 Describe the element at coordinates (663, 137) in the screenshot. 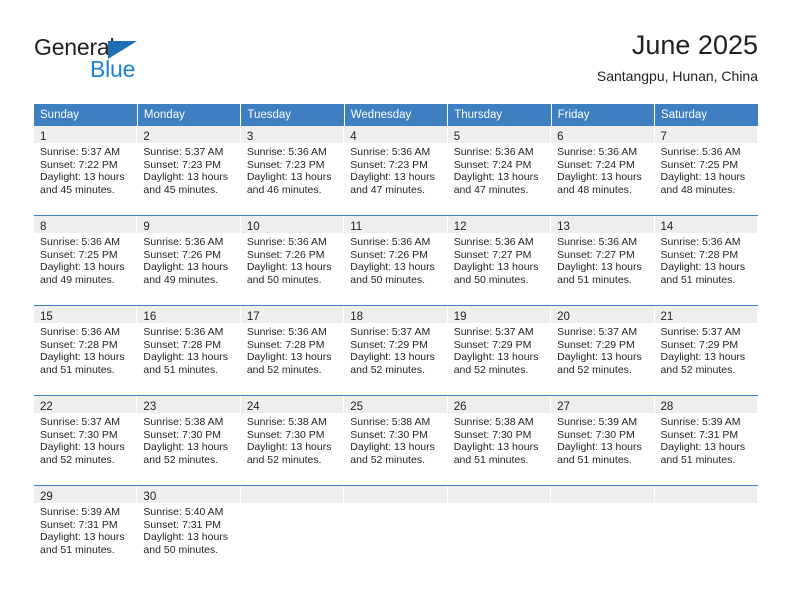

I see `day-number: 7` at that location.